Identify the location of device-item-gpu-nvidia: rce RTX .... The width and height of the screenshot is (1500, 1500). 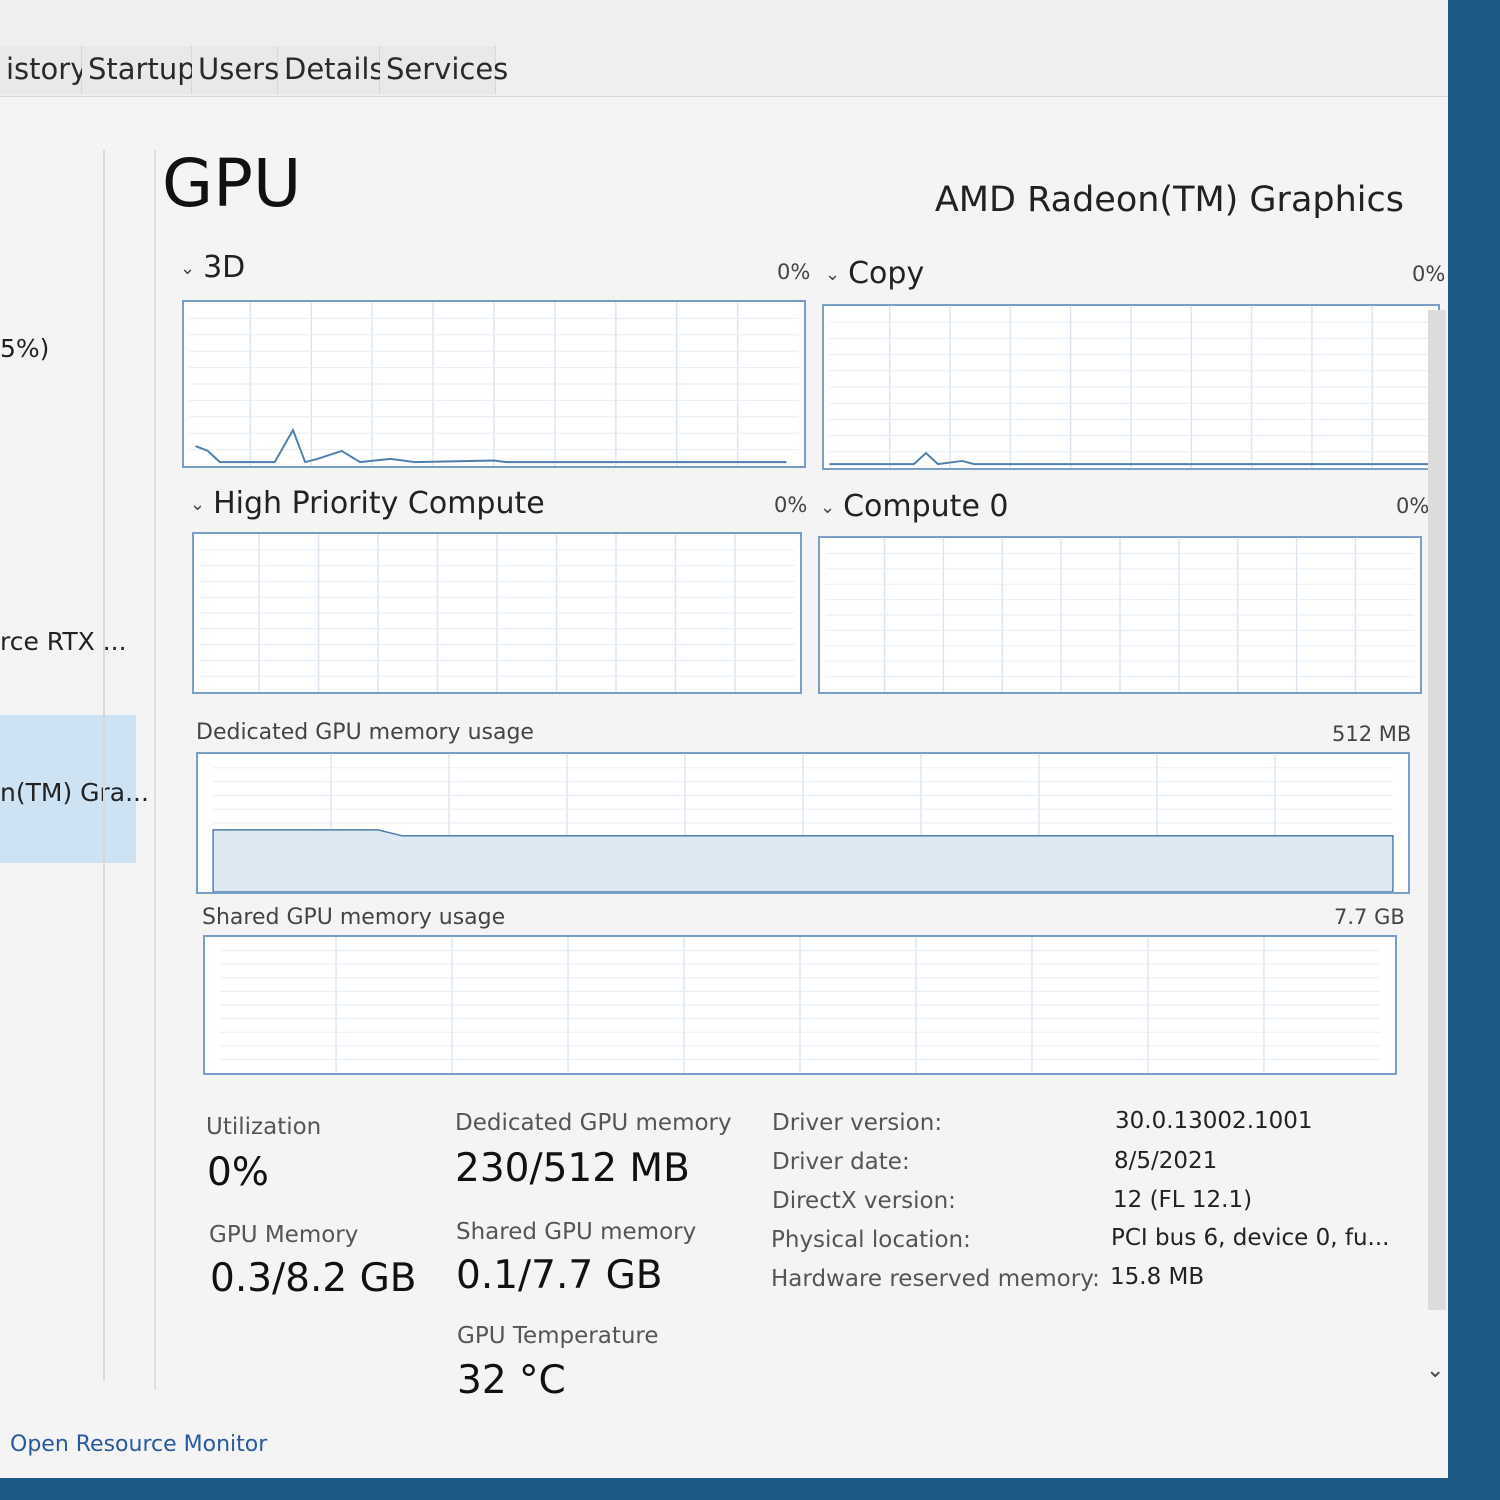
(63, 641).